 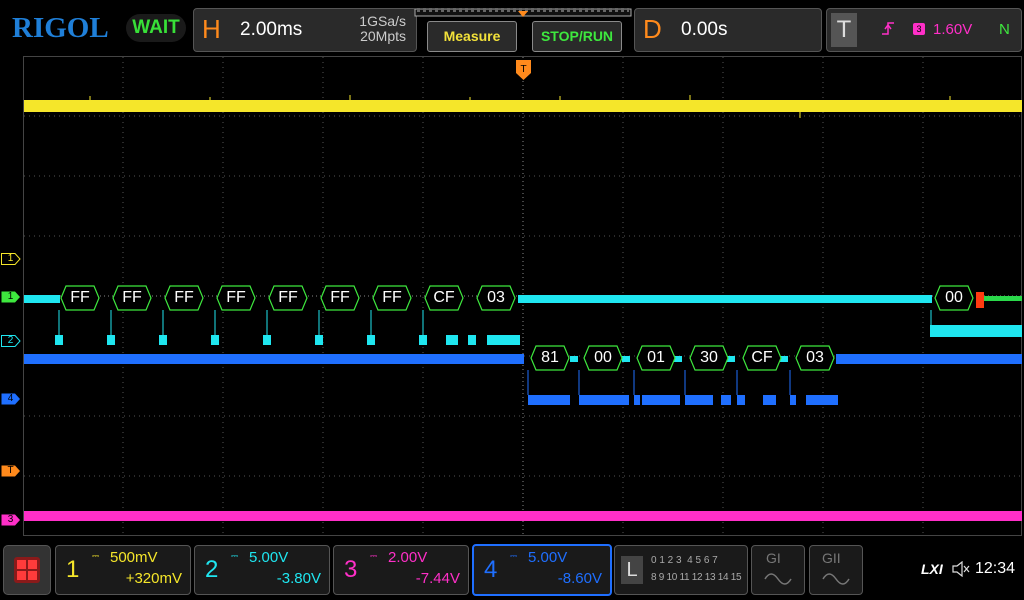 What do you see at coordinates (123, 570) in the screenshot?
I see `ch1-settings-panel: 1 ⎓ 500mV +320mV` at bounding box center [123, 570].